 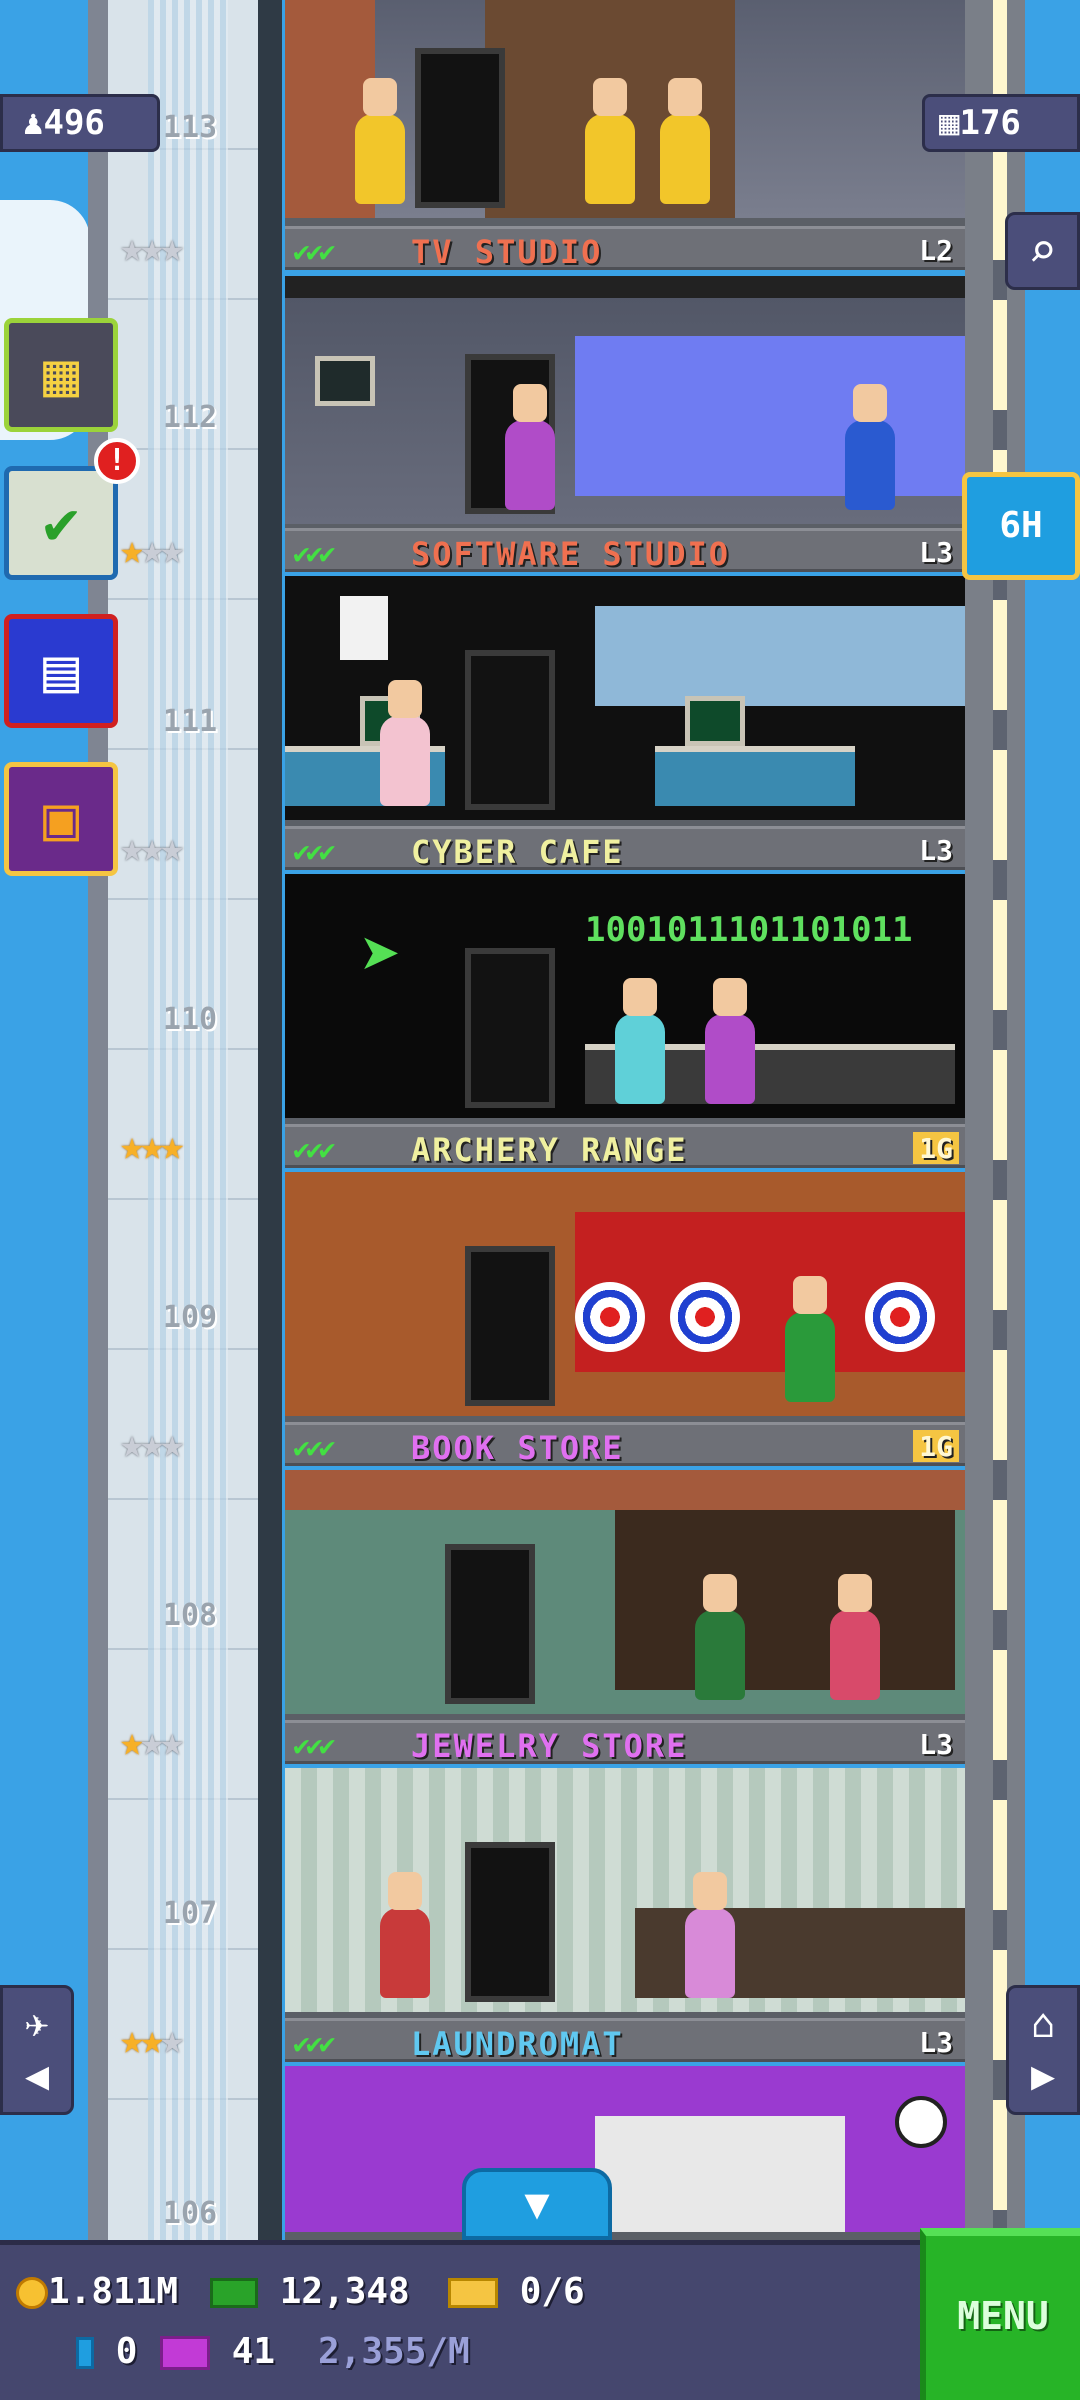 I want to click on home-right-icon: ⌂, so click(x=1043, y=2024).